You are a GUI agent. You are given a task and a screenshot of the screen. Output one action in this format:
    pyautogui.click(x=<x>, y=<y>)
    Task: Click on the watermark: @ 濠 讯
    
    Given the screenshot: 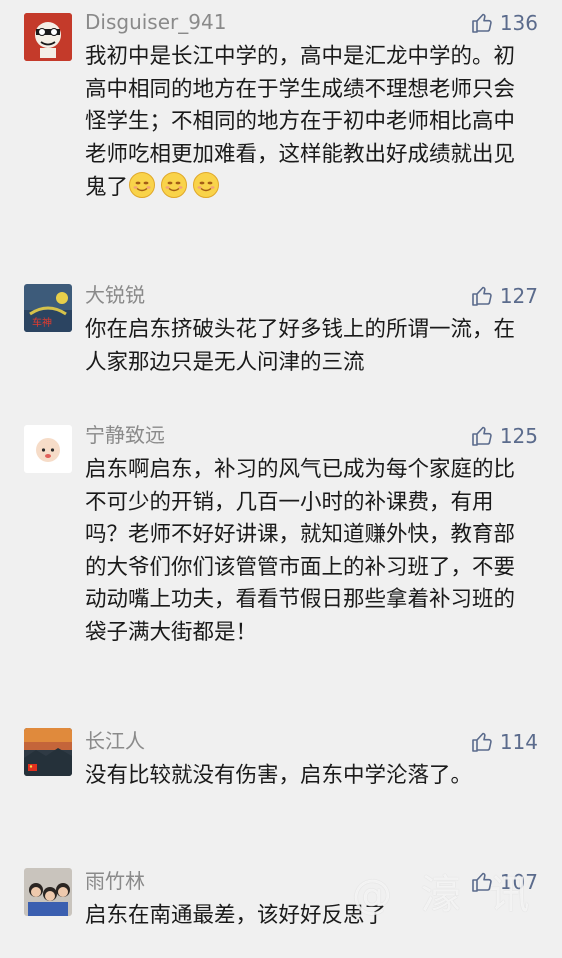 What is the action you would take?
    pyautogui.click(x=445, y=895)
    